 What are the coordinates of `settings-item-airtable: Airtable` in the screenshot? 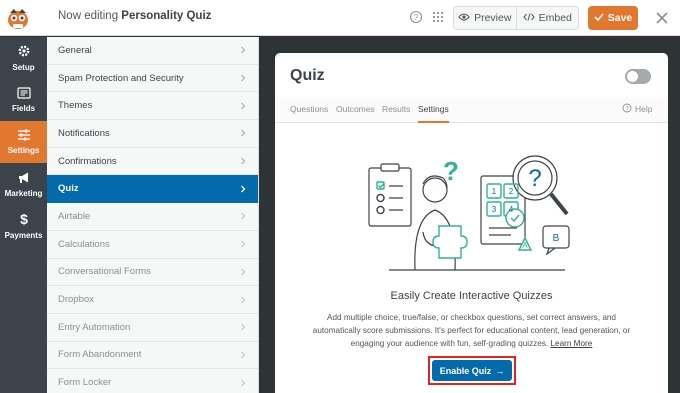 It's located at (152, 217).